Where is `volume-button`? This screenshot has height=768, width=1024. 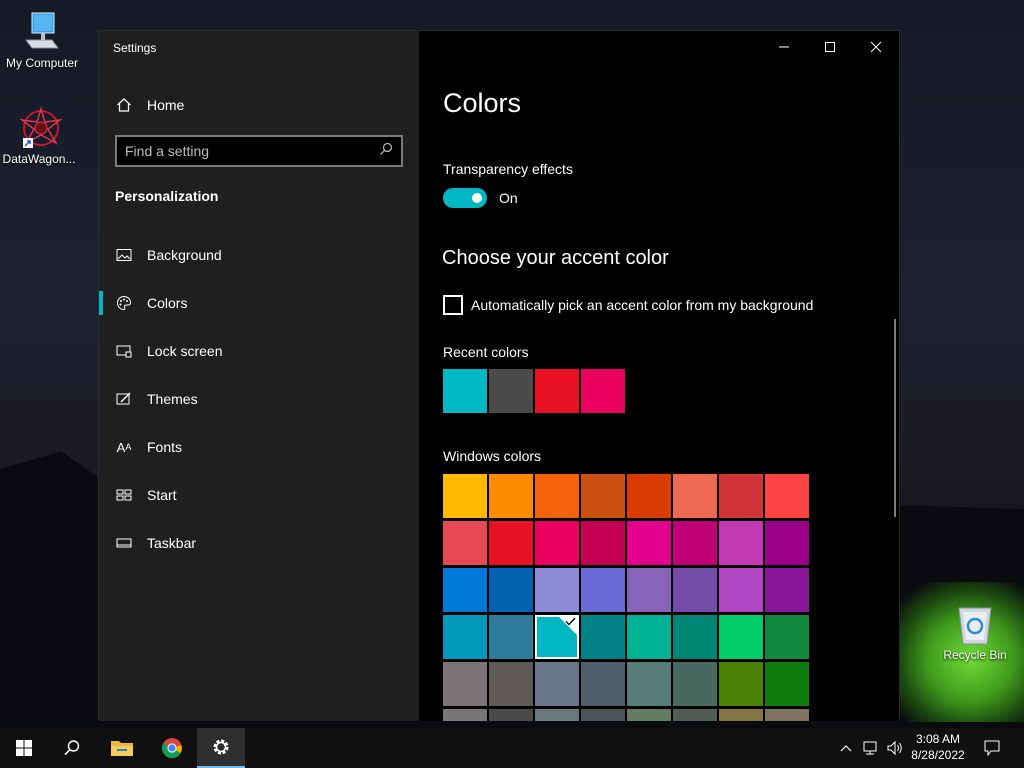
volume-button is located at coordinates (895, 748).